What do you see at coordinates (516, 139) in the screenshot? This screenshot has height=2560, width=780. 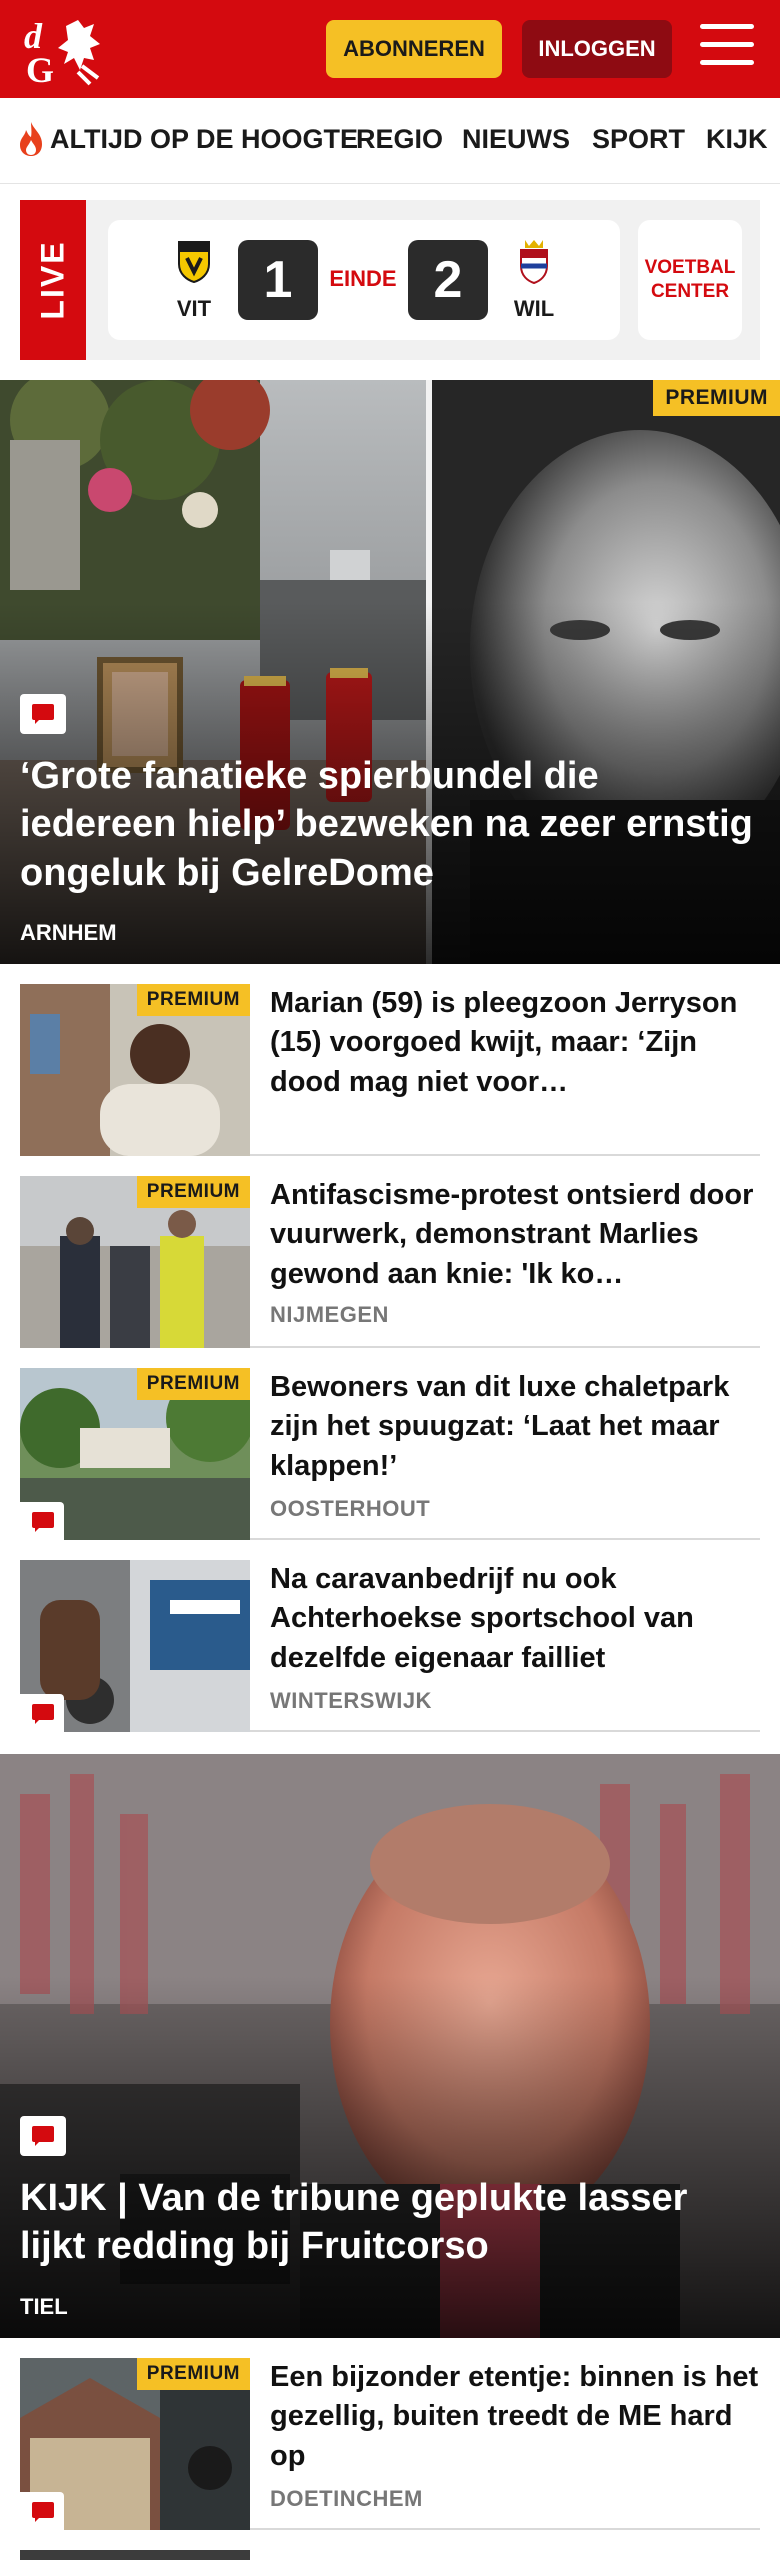 I see `nav-item-nieuws: NIEUWS` at bounding box center [516, 139].